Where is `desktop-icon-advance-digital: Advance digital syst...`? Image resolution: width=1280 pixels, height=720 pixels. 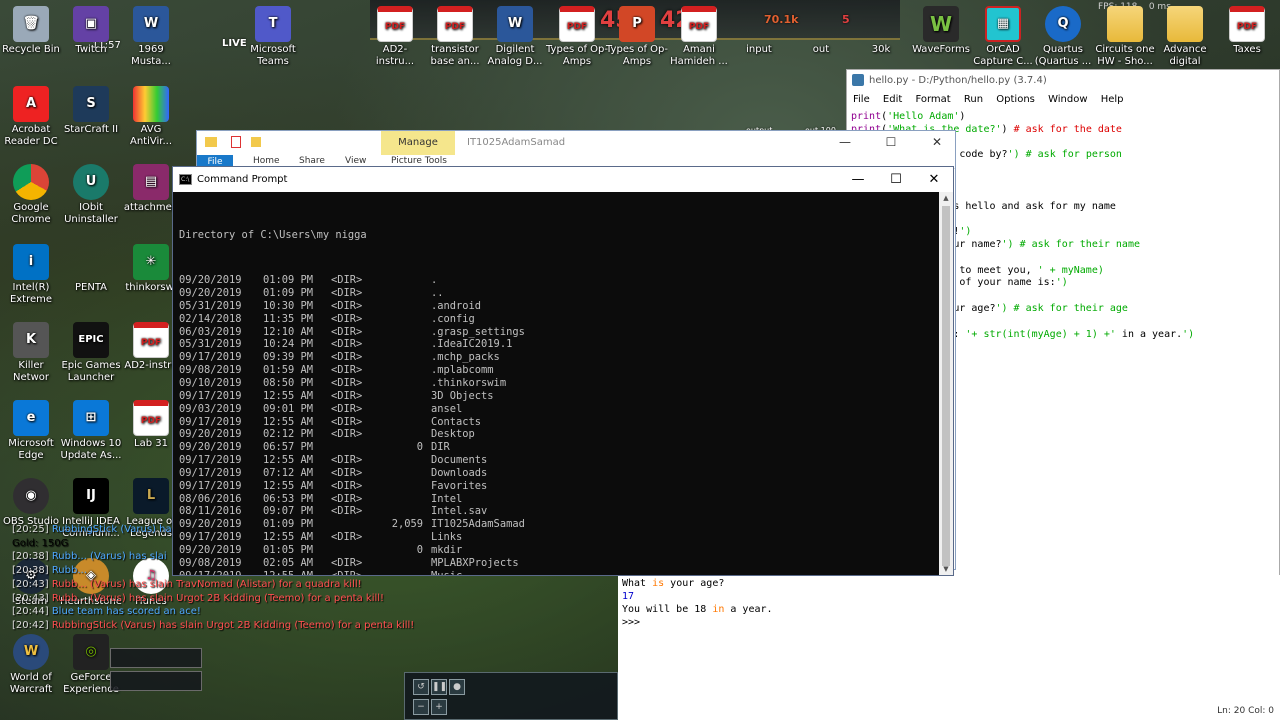 desktop-icon-advance-digital: Advance digital syst... is located at coordinates (1185, 37).